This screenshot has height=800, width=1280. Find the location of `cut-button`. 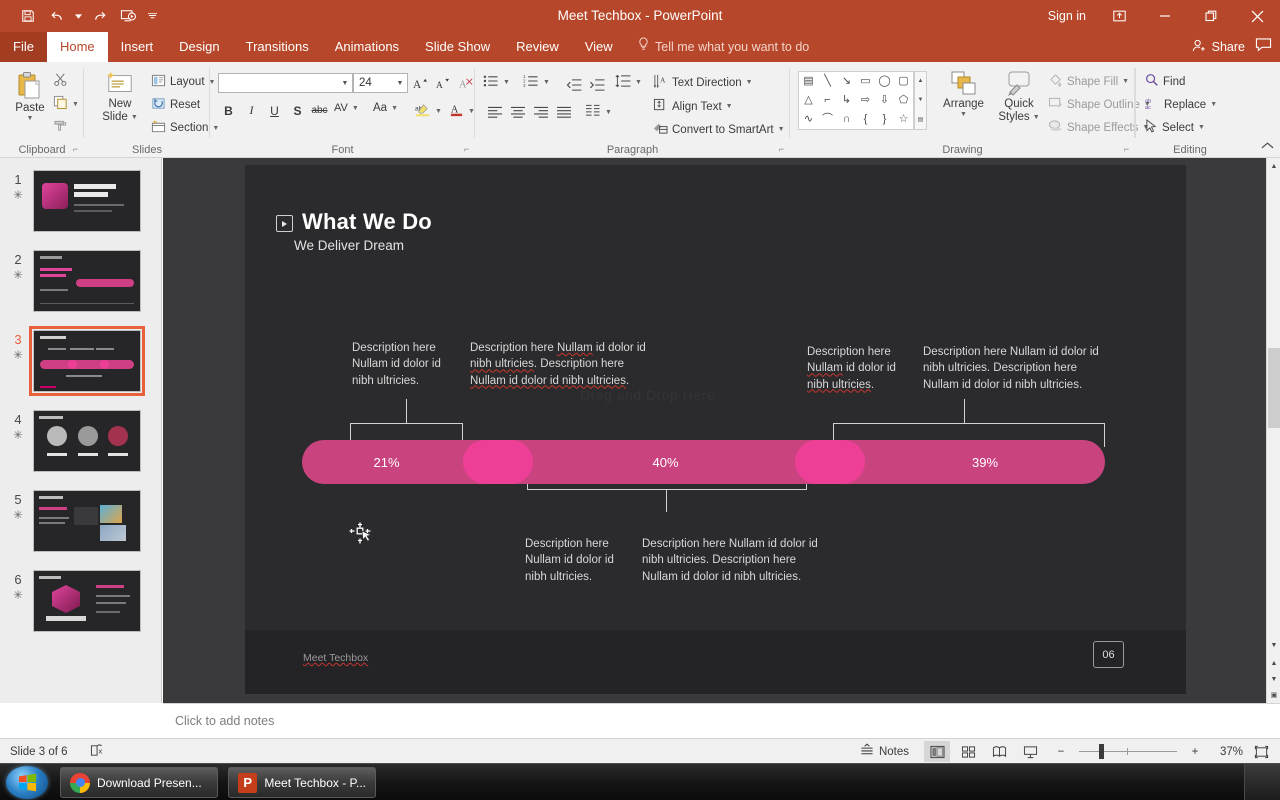

cut-button is located at coordinates (60, 81).